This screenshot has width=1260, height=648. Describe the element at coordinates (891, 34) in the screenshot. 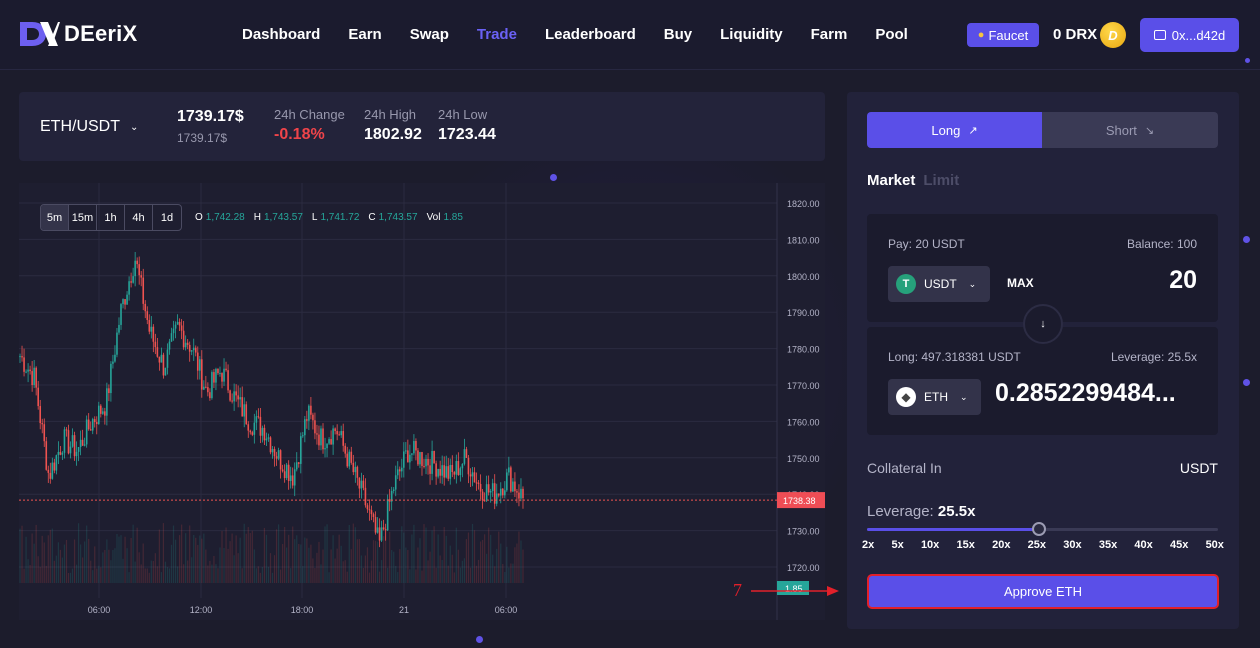

I see `nav-pool: Pool` at that location.